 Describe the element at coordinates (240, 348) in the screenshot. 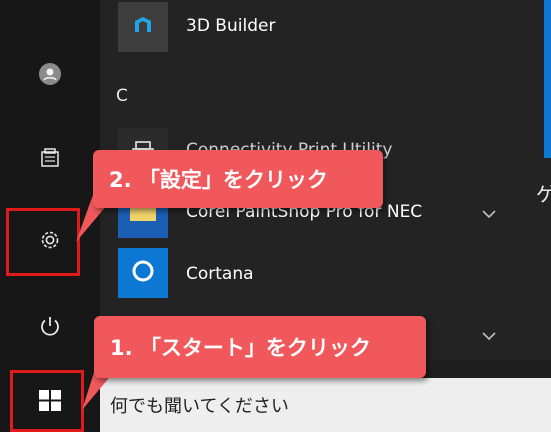

I see `callout-step1-text: 1. 「スタート」をクリック` at that location.